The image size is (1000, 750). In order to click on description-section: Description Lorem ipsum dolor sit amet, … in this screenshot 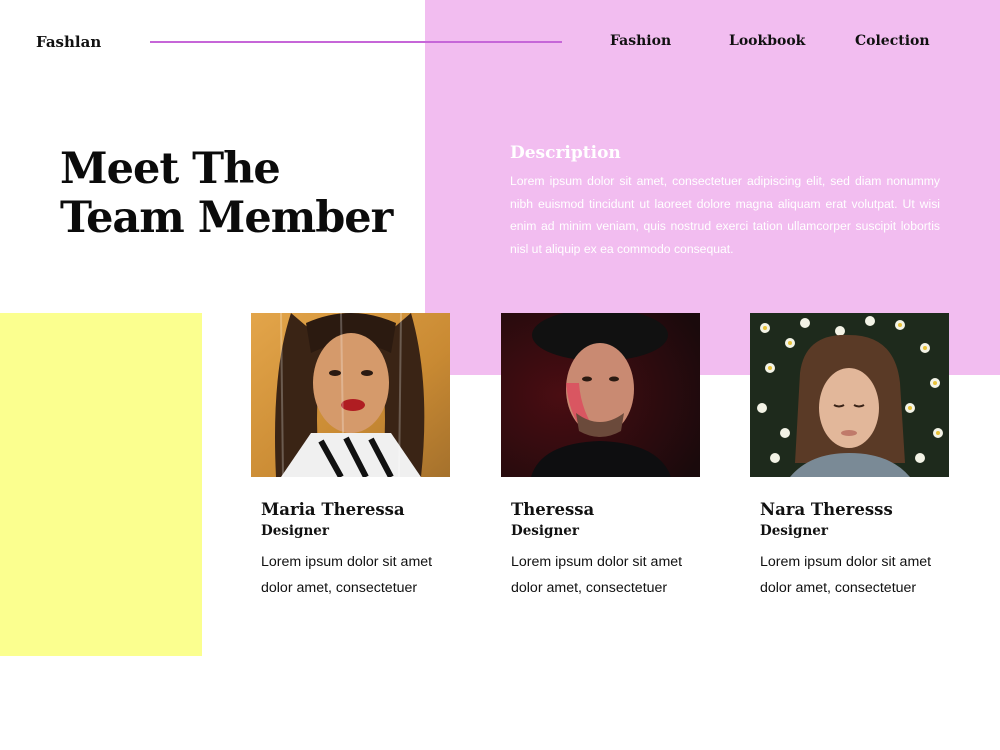, I will do `click(725, 201)`.